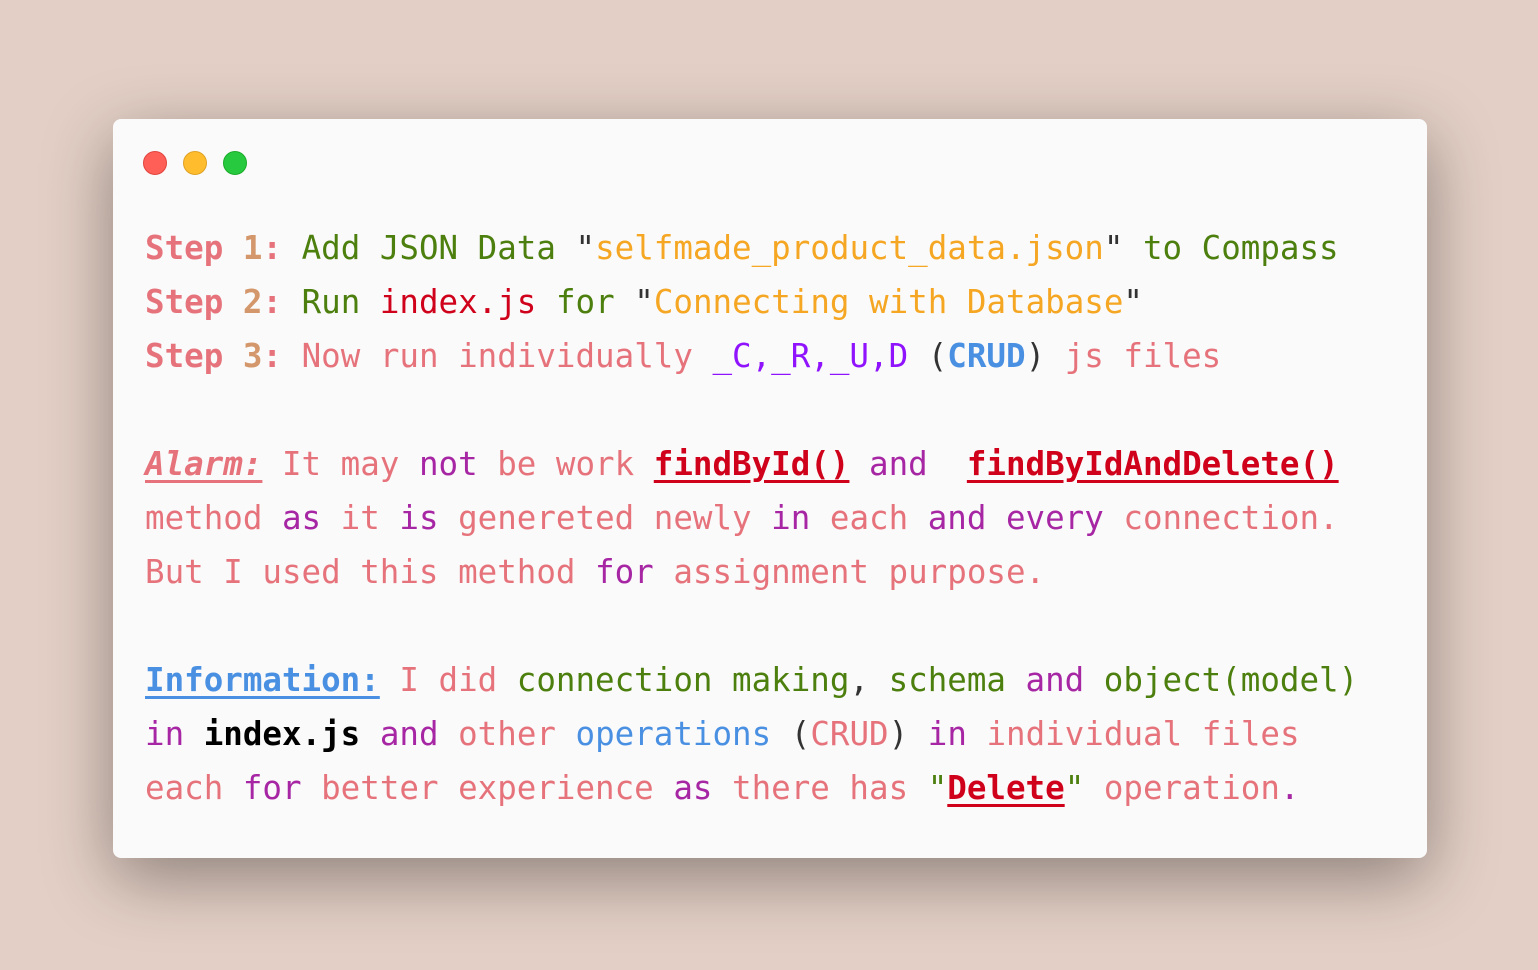 This screenshot has width=1538, height=970. Describe the element at coordinates (438, 248) in the screenshot. I see `code-token: Add JSON Data` at that location.